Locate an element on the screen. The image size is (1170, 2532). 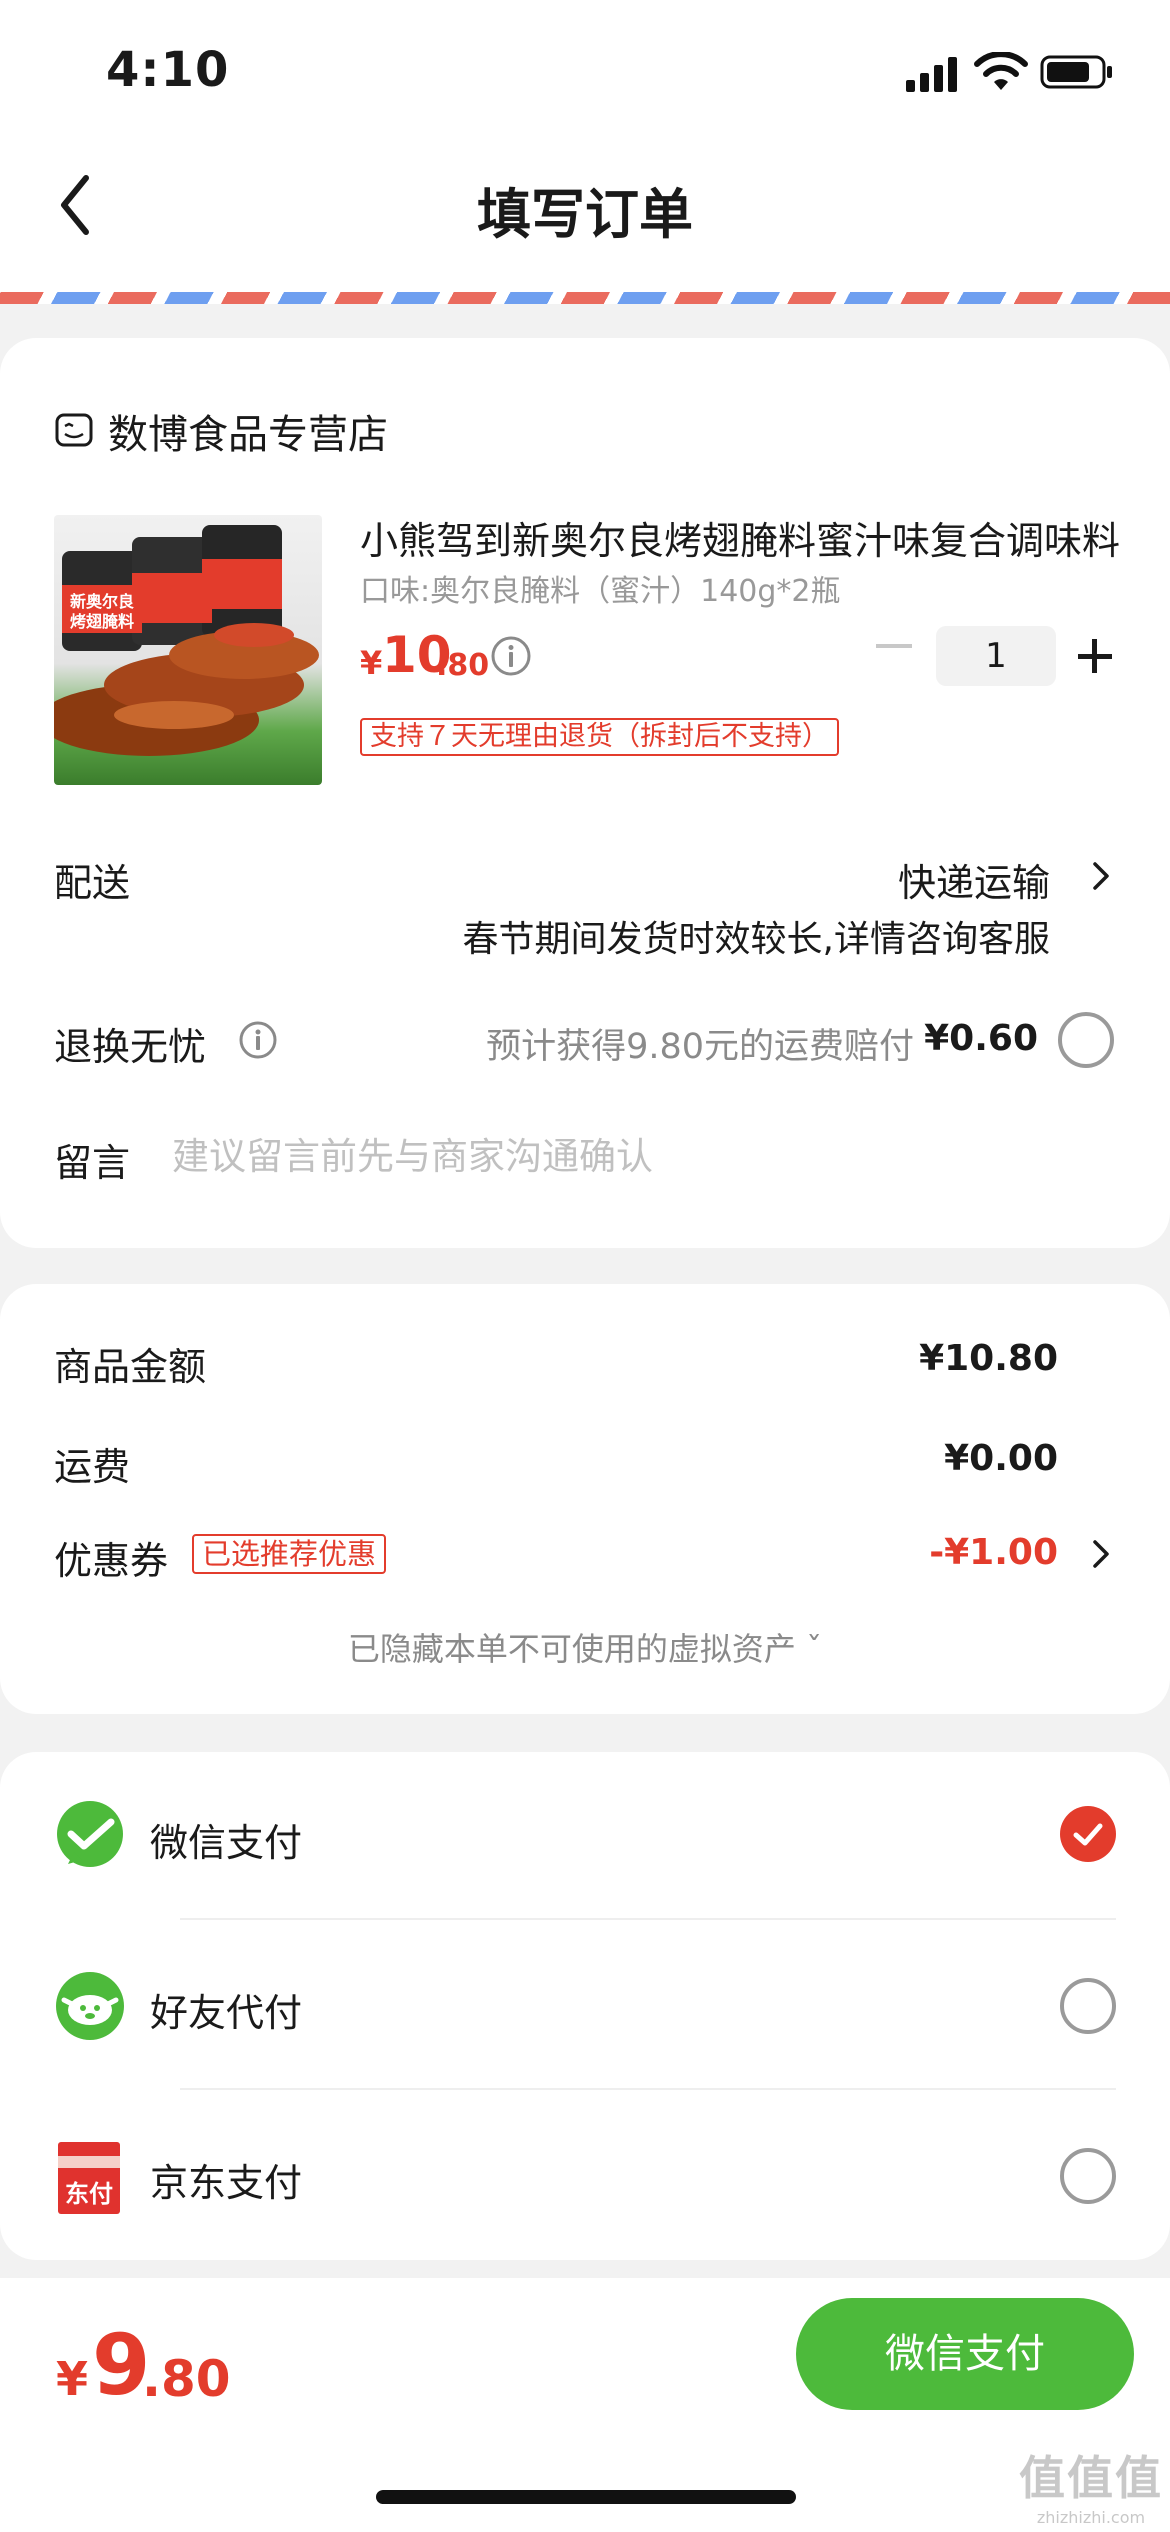
message-label: 留言 is located at coordinates (92, 1163).